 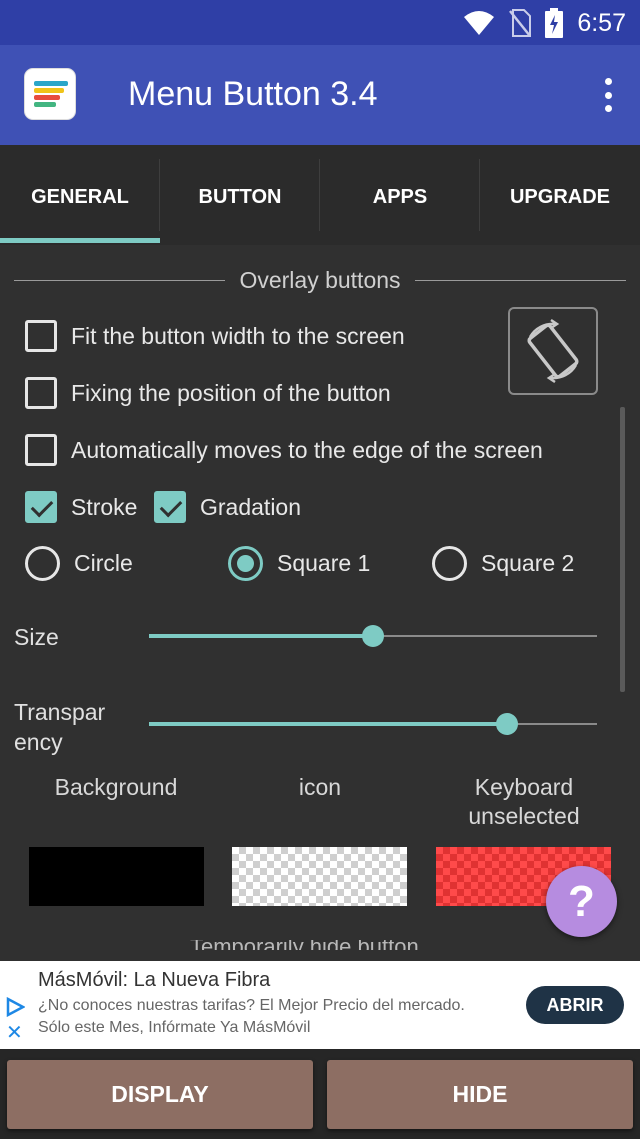 What do you see at coordinates (319, 876) in the screenshot?
I see `icon-color-swatch` at bounding box center [319, 876].